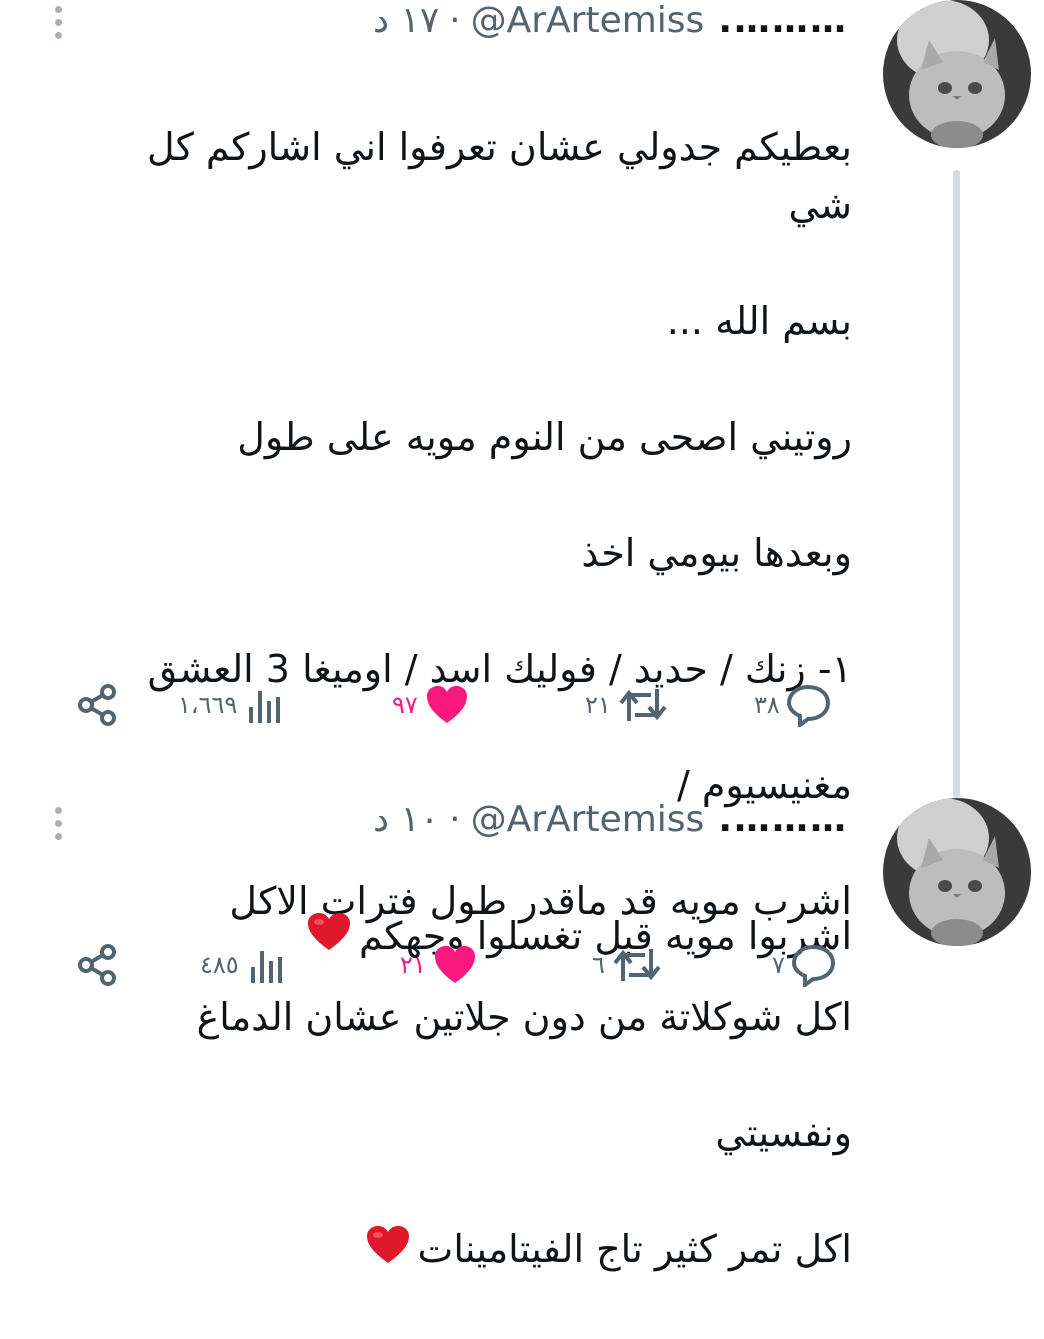 The height and width of the screenshot is (1339, 1044). I want to click on views-count: ١،٦٦٩, so click(208, 705).